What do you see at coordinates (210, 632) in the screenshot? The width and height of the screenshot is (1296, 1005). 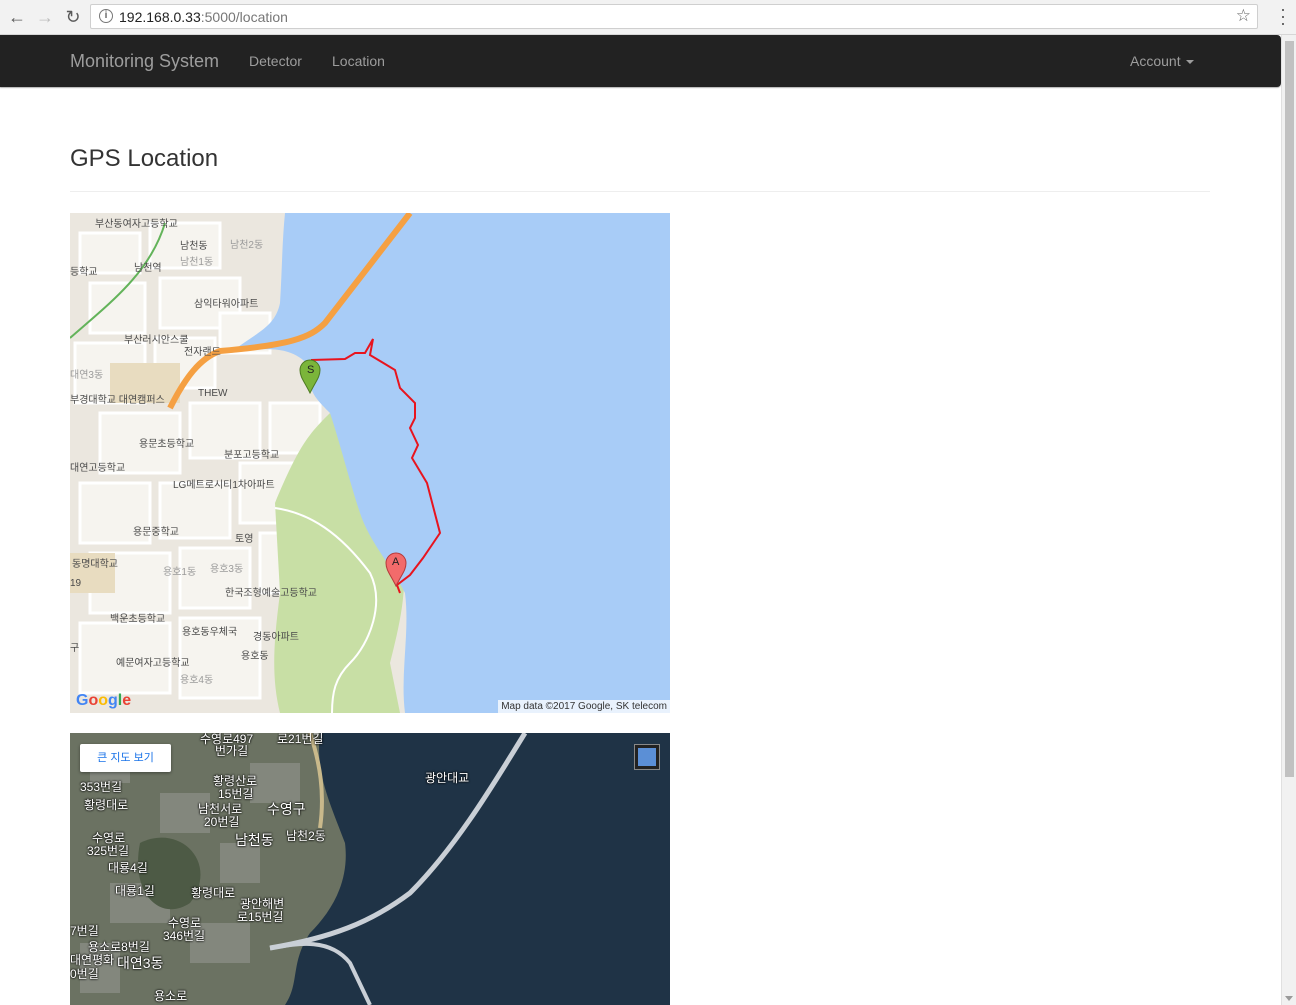 I see `map-label: 용호동우체국` at bounding box center [210, 632].